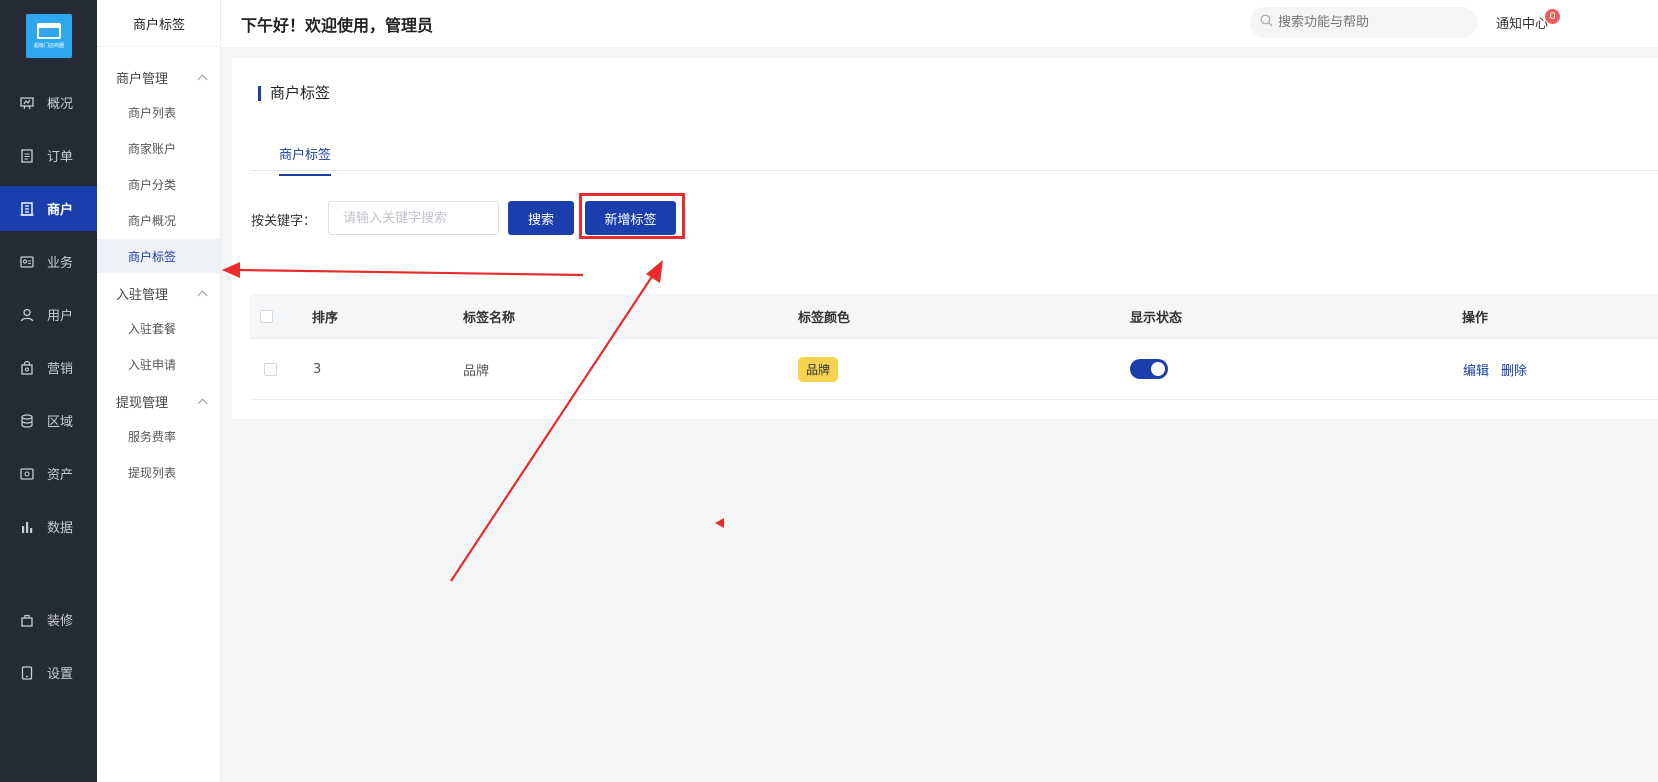  What do you see at coordinates (954, 369) in the screenshot?
I see `table-row: 3 品牌 品牌 编辑 删除` at bounding box center [954, 369].